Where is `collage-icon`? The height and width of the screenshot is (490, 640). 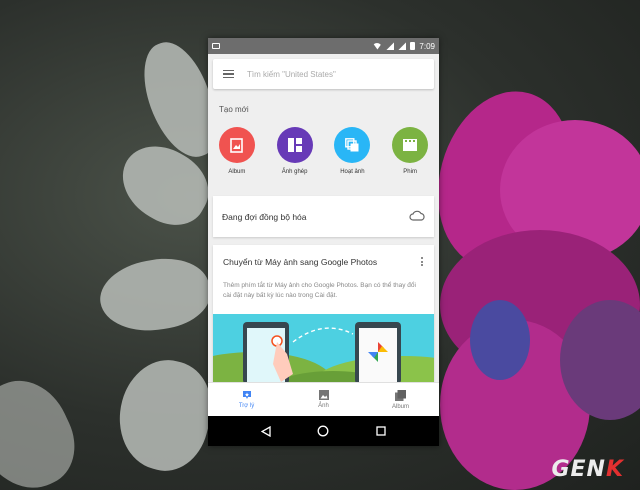 collage-icon is located at coordinates (294, 145).